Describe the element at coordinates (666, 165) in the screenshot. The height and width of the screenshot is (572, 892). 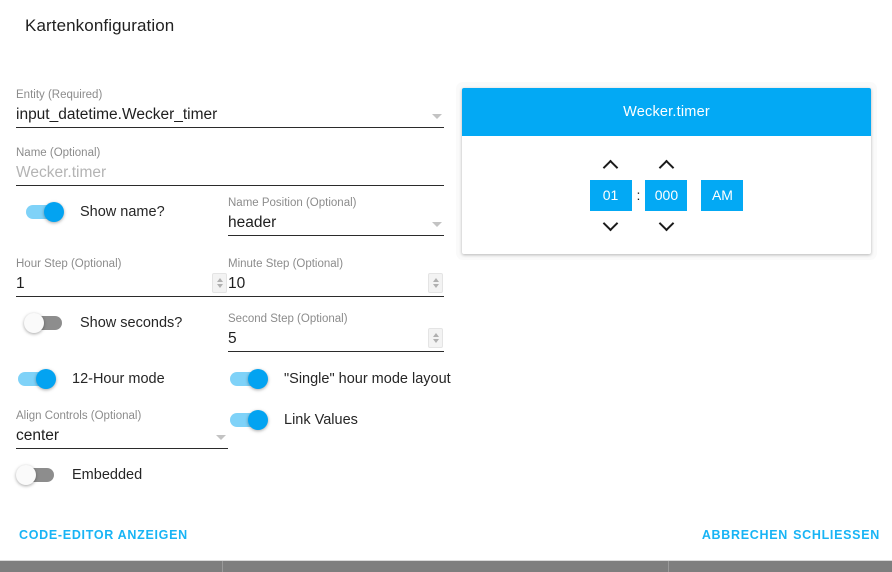
I see `minute-increment-icon` at that location.